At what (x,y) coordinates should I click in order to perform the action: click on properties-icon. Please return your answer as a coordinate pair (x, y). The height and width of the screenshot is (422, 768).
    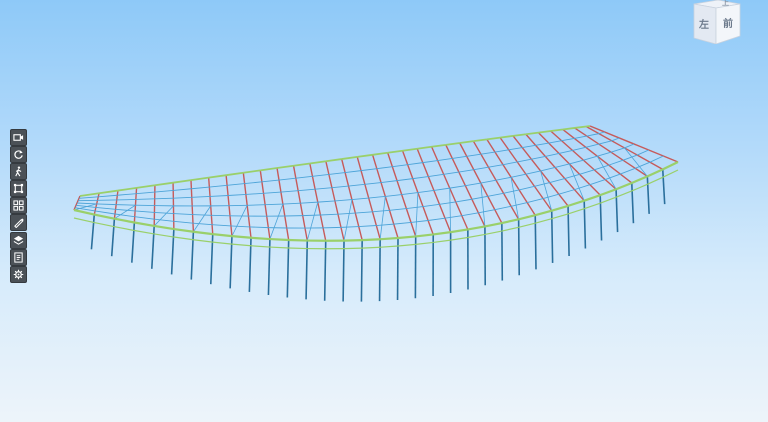
    Looking at the image, I should click on (18, 257).